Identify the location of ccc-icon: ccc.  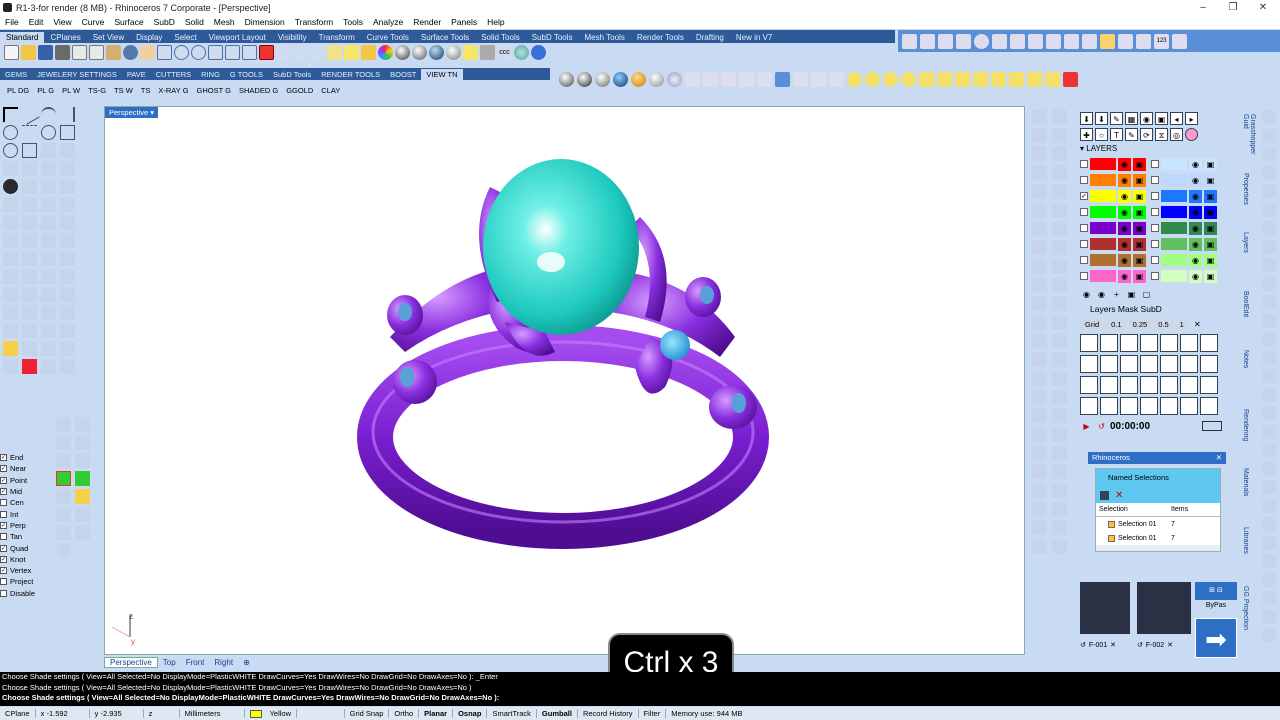
(504, 52).